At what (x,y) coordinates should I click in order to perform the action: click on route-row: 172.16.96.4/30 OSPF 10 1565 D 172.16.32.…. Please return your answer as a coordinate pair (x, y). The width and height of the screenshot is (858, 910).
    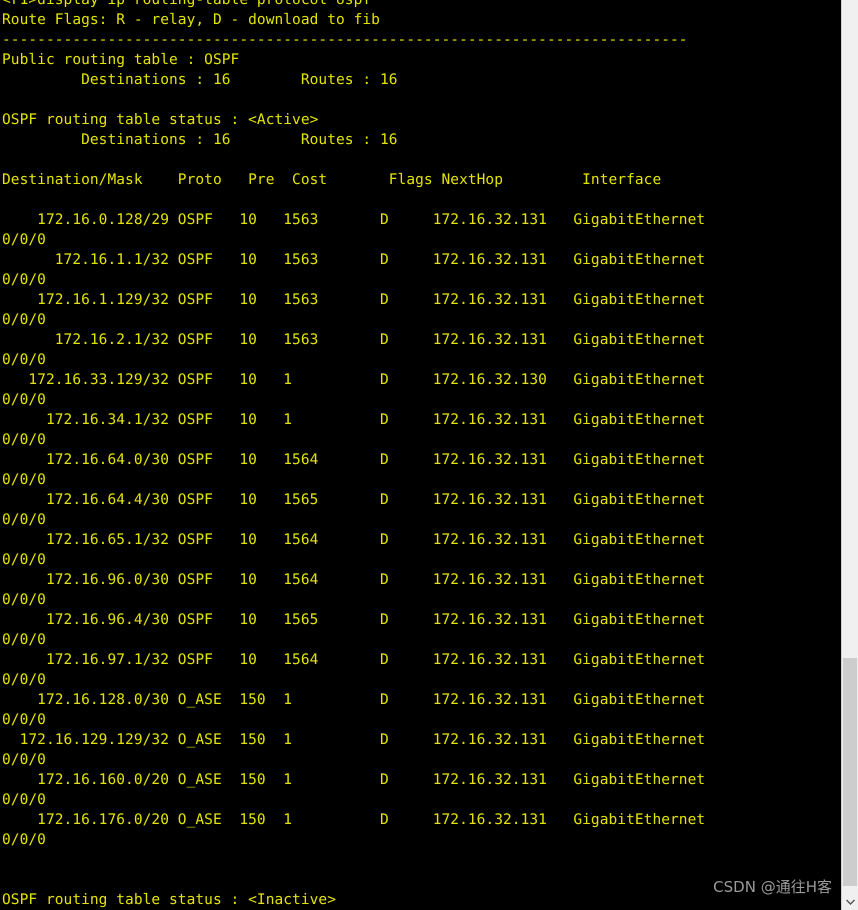
    Looking at the image, I should click on (354, 620).